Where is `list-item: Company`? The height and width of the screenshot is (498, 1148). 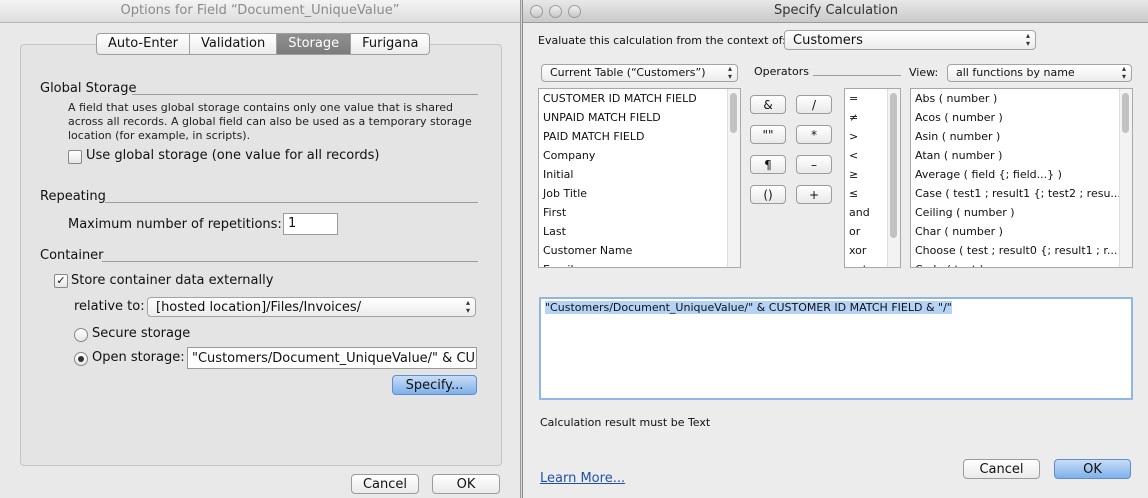
list-item: Company is located at coordinates (639, 155).